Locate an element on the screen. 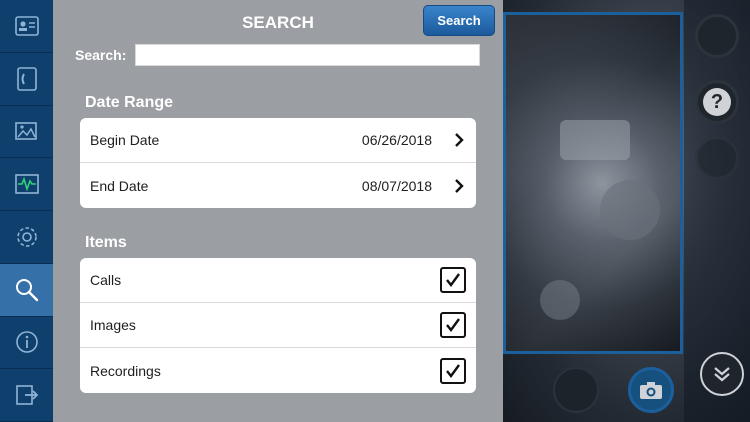  recordings-label: Recordings is located at coordinates (125, 370).